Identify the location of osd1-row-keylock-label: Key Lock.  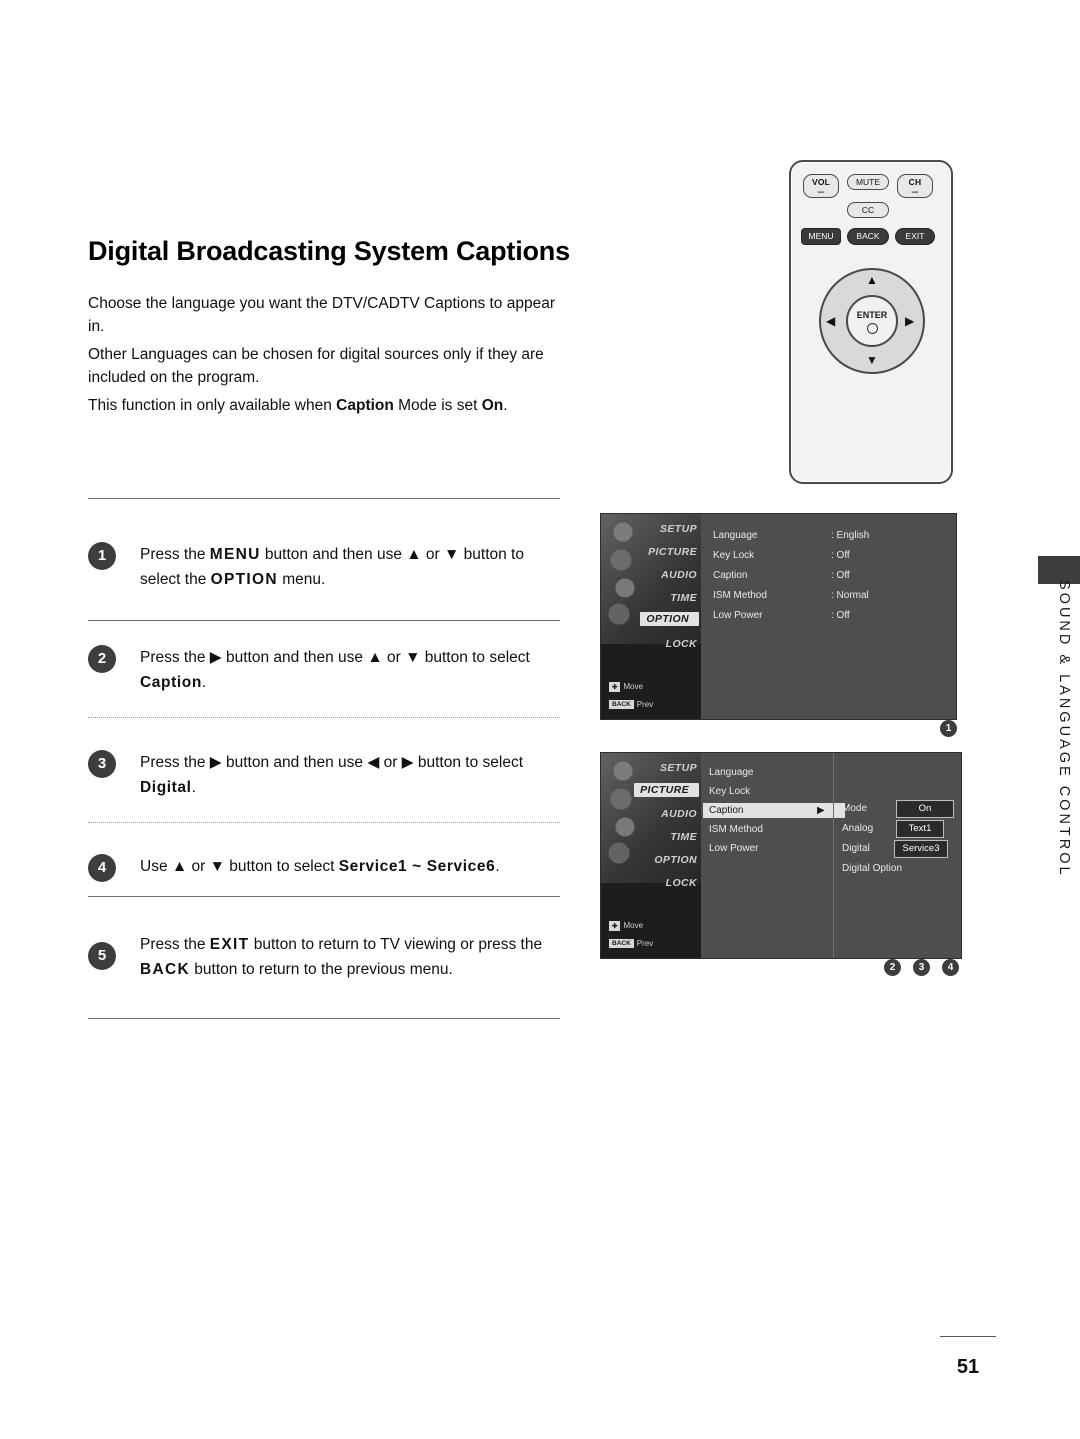
(733, 555).